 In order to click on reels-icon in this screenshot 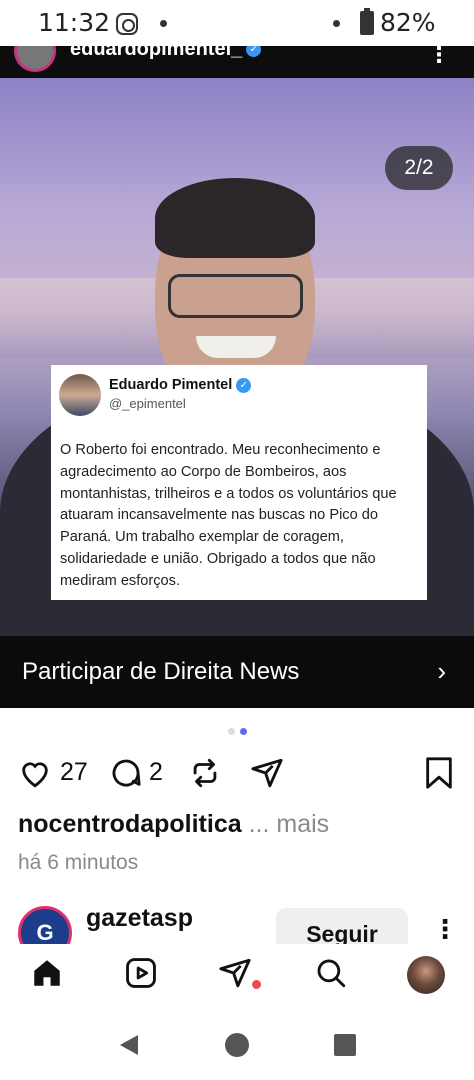, I will do `click(141, 973)`.